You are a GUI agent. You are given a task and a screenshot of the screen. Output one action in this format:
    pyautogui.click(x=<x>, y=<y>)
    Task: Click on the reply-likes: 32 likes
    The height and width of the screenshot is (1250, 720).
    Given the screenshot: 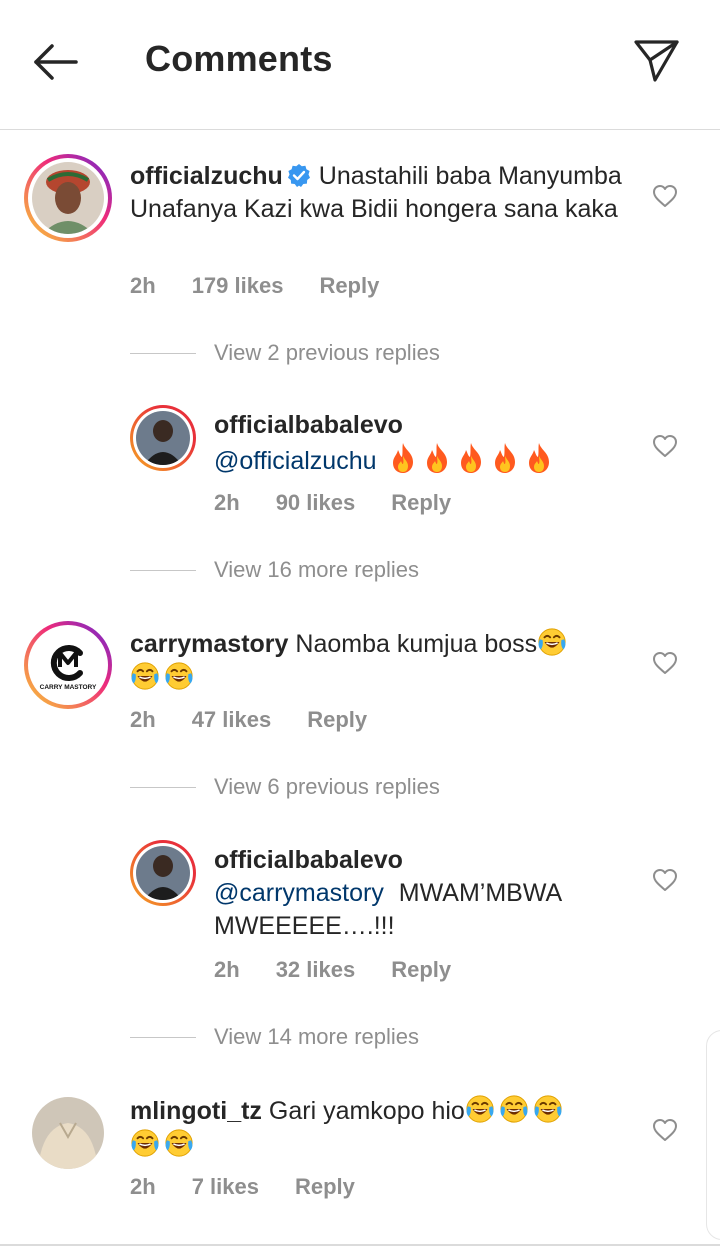 What is the action you would take?
    pyautogui.click(x=316, y=969)
    